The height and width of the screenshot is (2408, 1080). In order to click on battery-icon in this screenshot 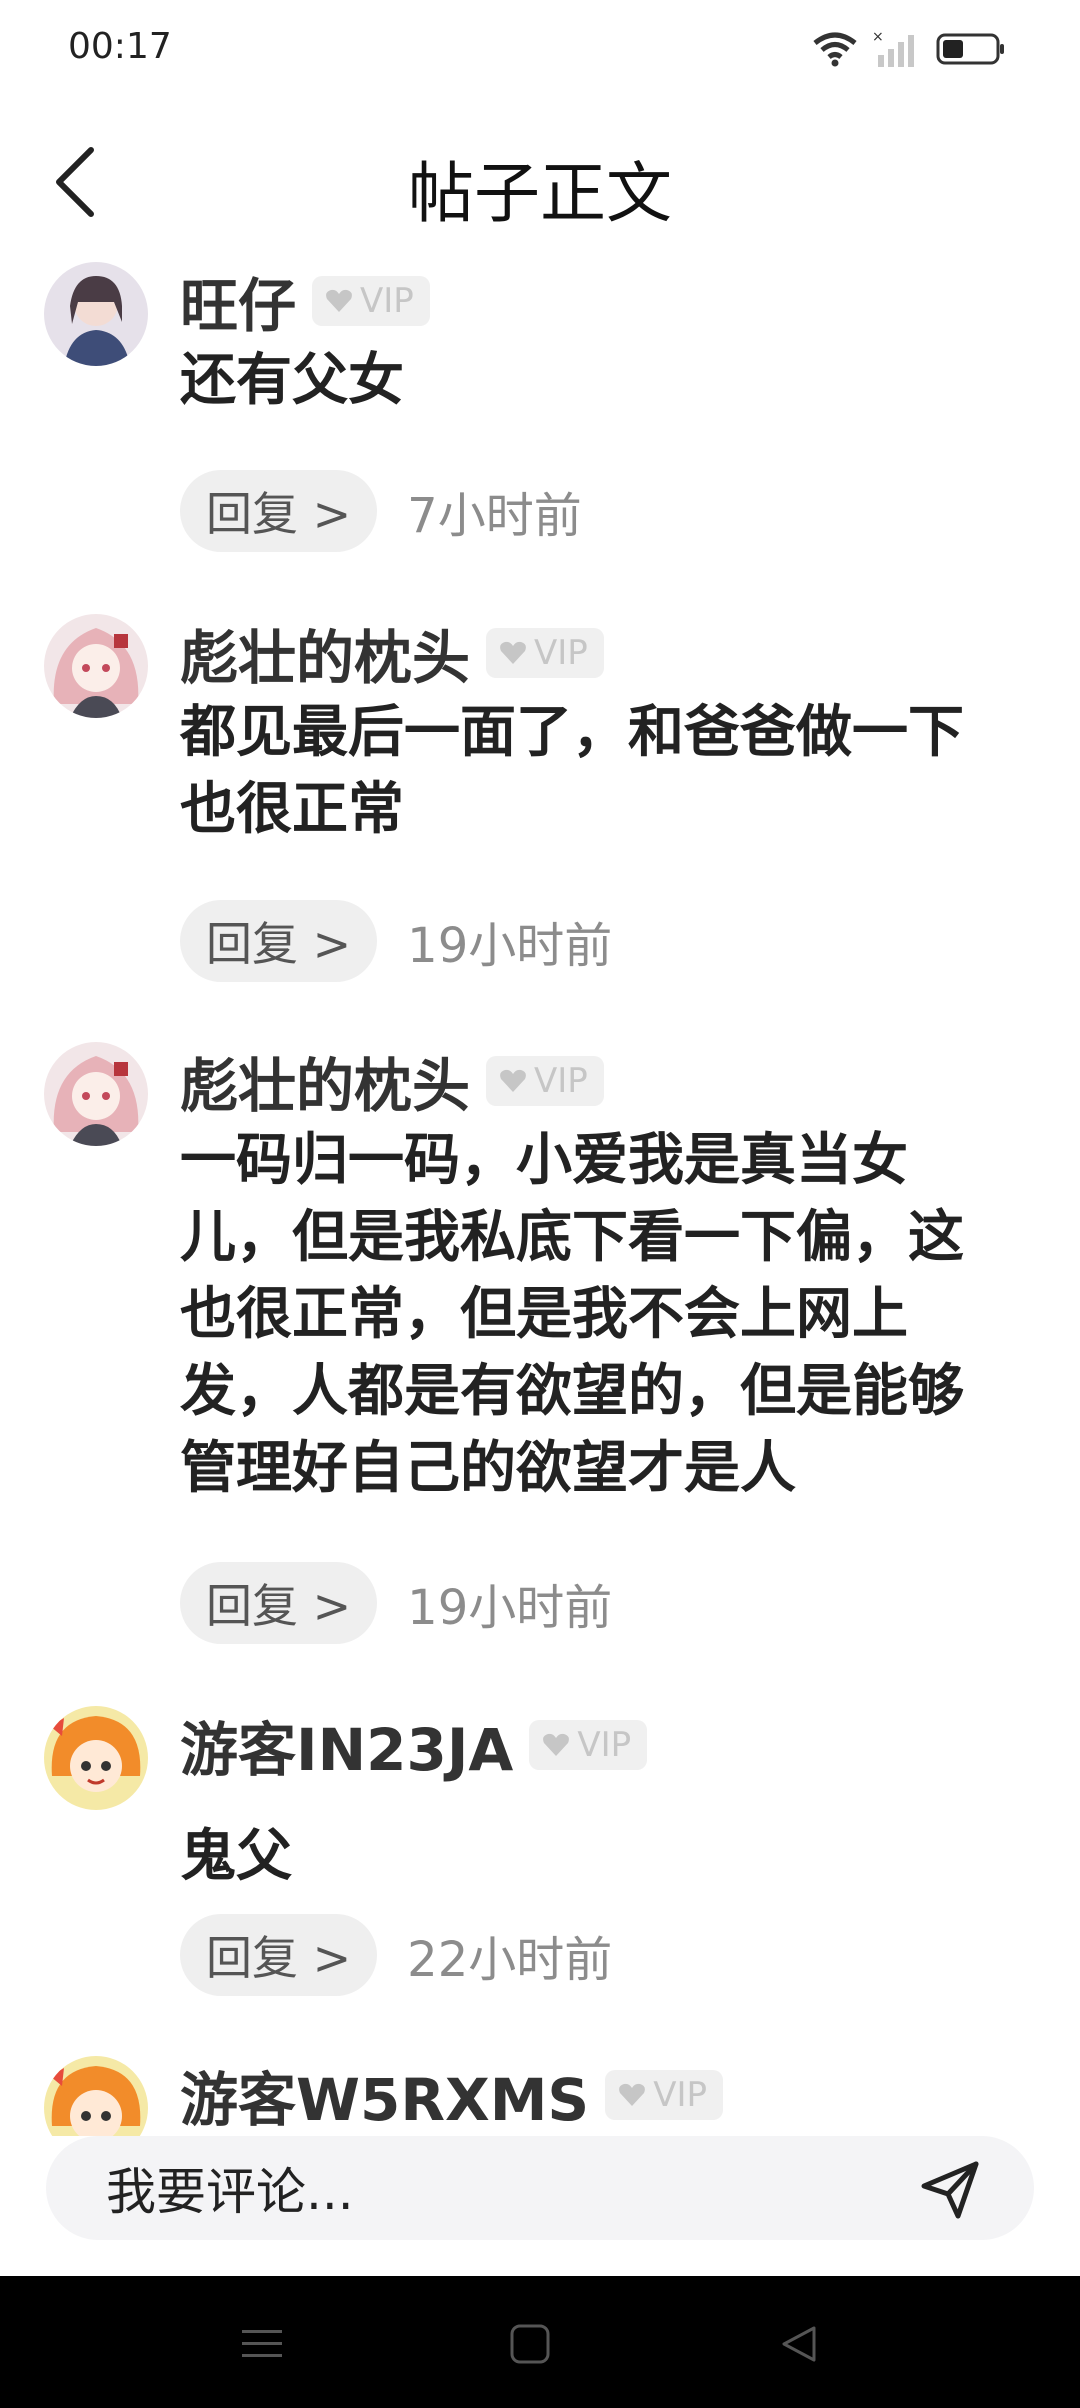, I will do `click(970, 49)`.